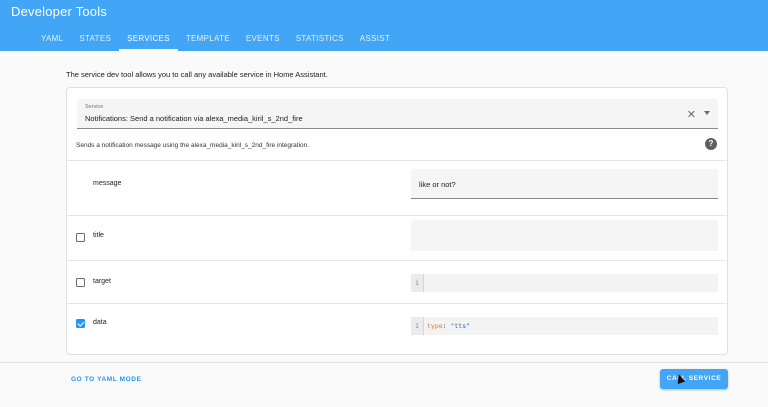 This screenshot has width=768, height=407. I want to click on dropdown-arrow-icon, so click(707, 113).